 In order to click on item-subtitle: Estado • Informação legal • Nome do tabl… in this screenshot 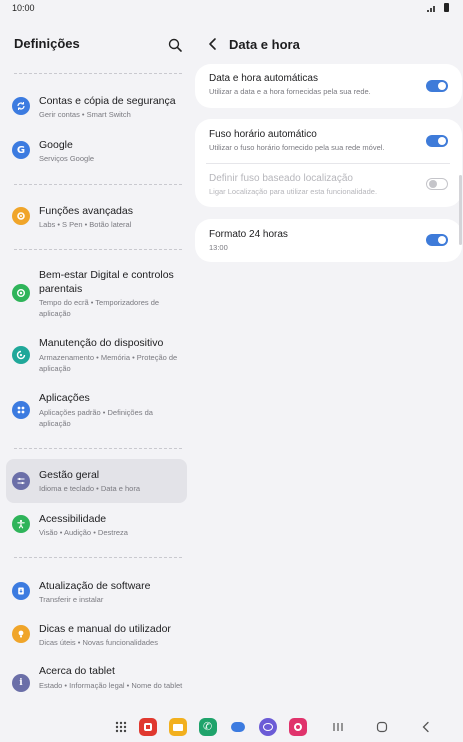, I will do `click(111, 685)`.